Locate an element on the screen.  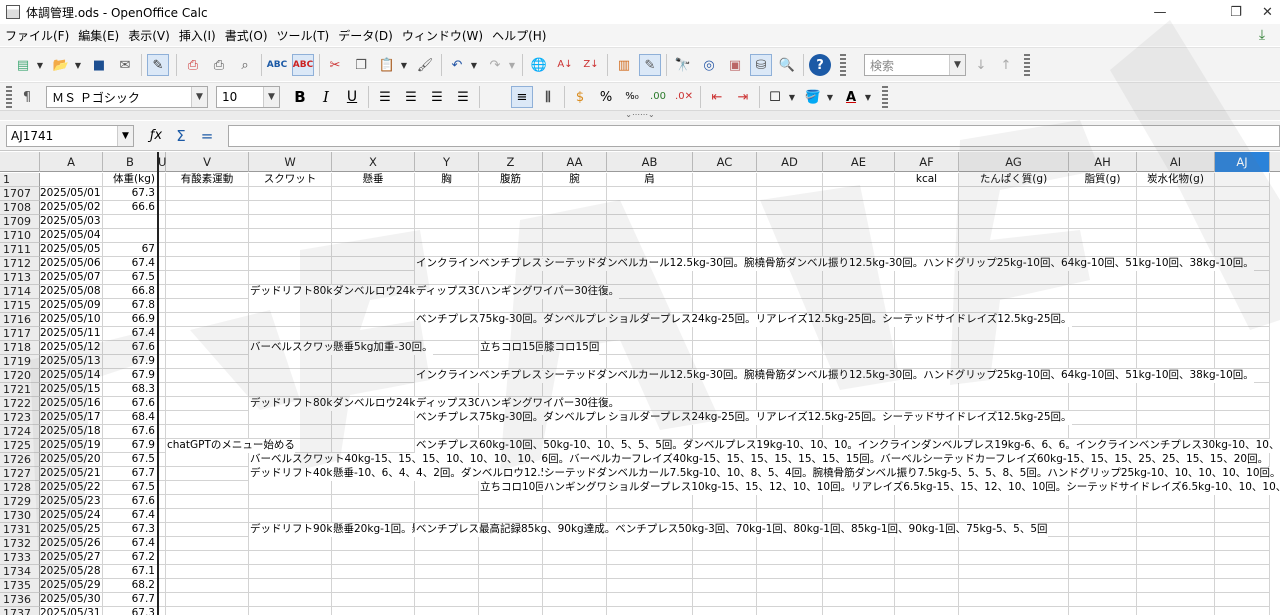
background-color-icon: 🪣 is located at coordinates (813, 97).